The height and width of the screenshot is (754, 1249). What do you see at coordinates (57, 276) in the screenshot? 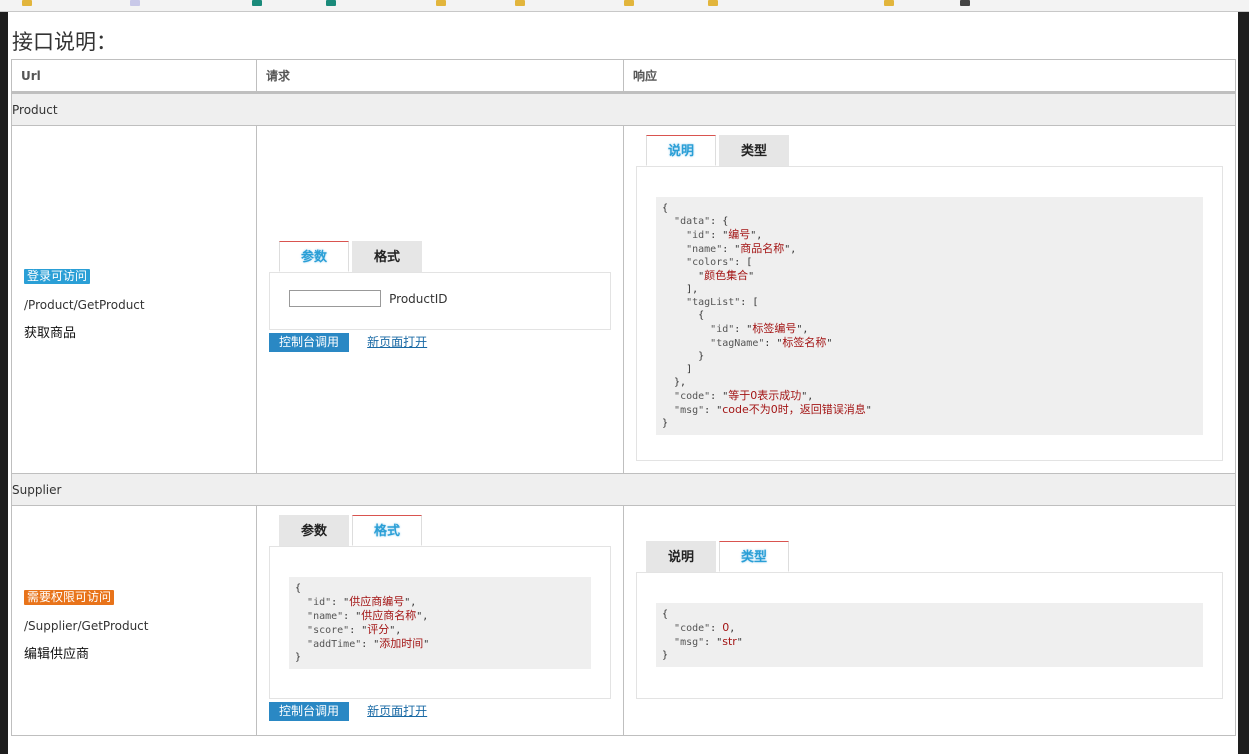
I see `access-badge: 登录可访问` at bounding box center [57, 276].